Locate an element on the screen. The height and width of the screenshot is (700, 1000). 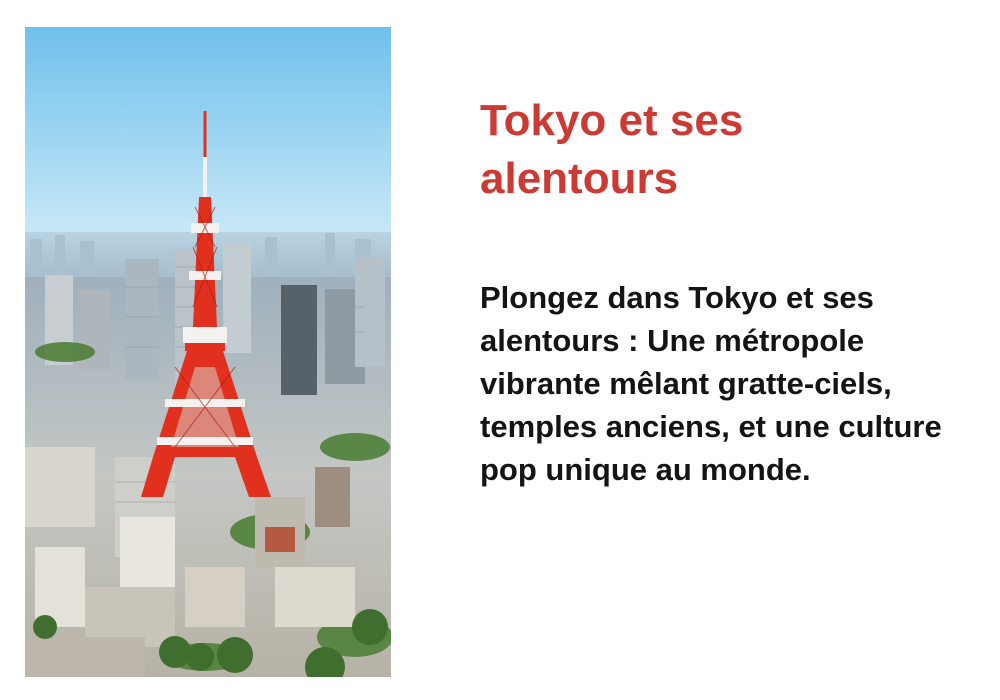
page-title: Tokyo et ses alentours is located at coordinates (612, 149).